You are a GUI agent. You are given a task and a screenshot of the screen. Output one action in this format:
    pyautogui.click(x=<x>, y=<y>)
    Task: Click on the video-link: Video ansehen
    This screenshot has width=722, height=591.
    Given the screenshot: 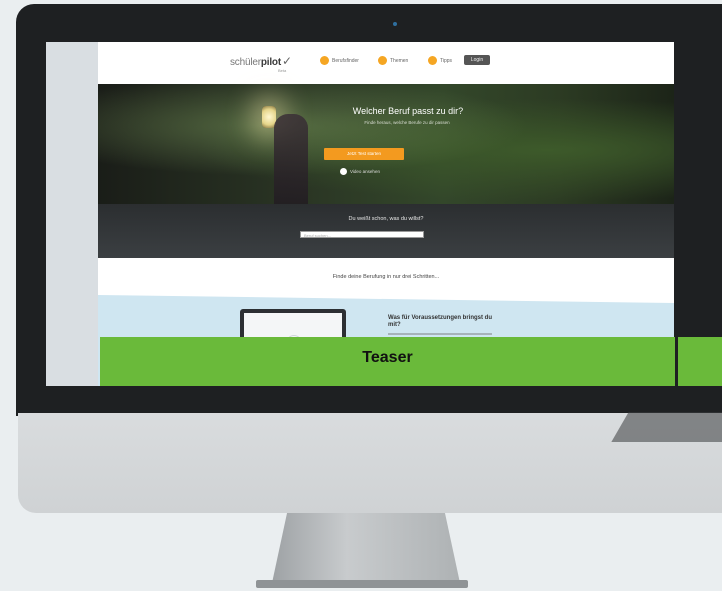 What is the action you would take?
    pyautogui.click(x=360, y=171)
    